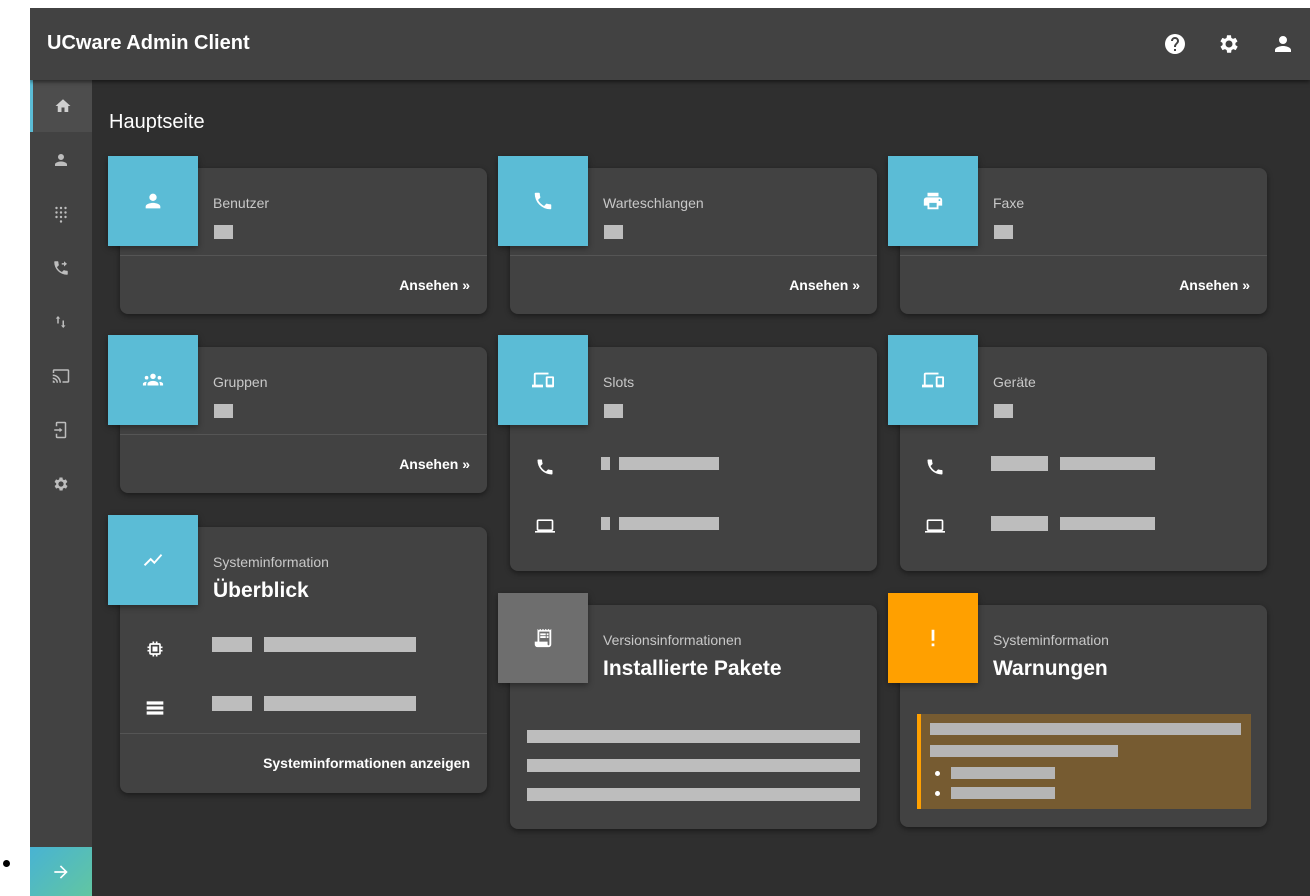 The image size is (1310, 896). Describe the element at coordinates (1014, 382) in the screenshot. I see `card-label: Geräte` at that location.